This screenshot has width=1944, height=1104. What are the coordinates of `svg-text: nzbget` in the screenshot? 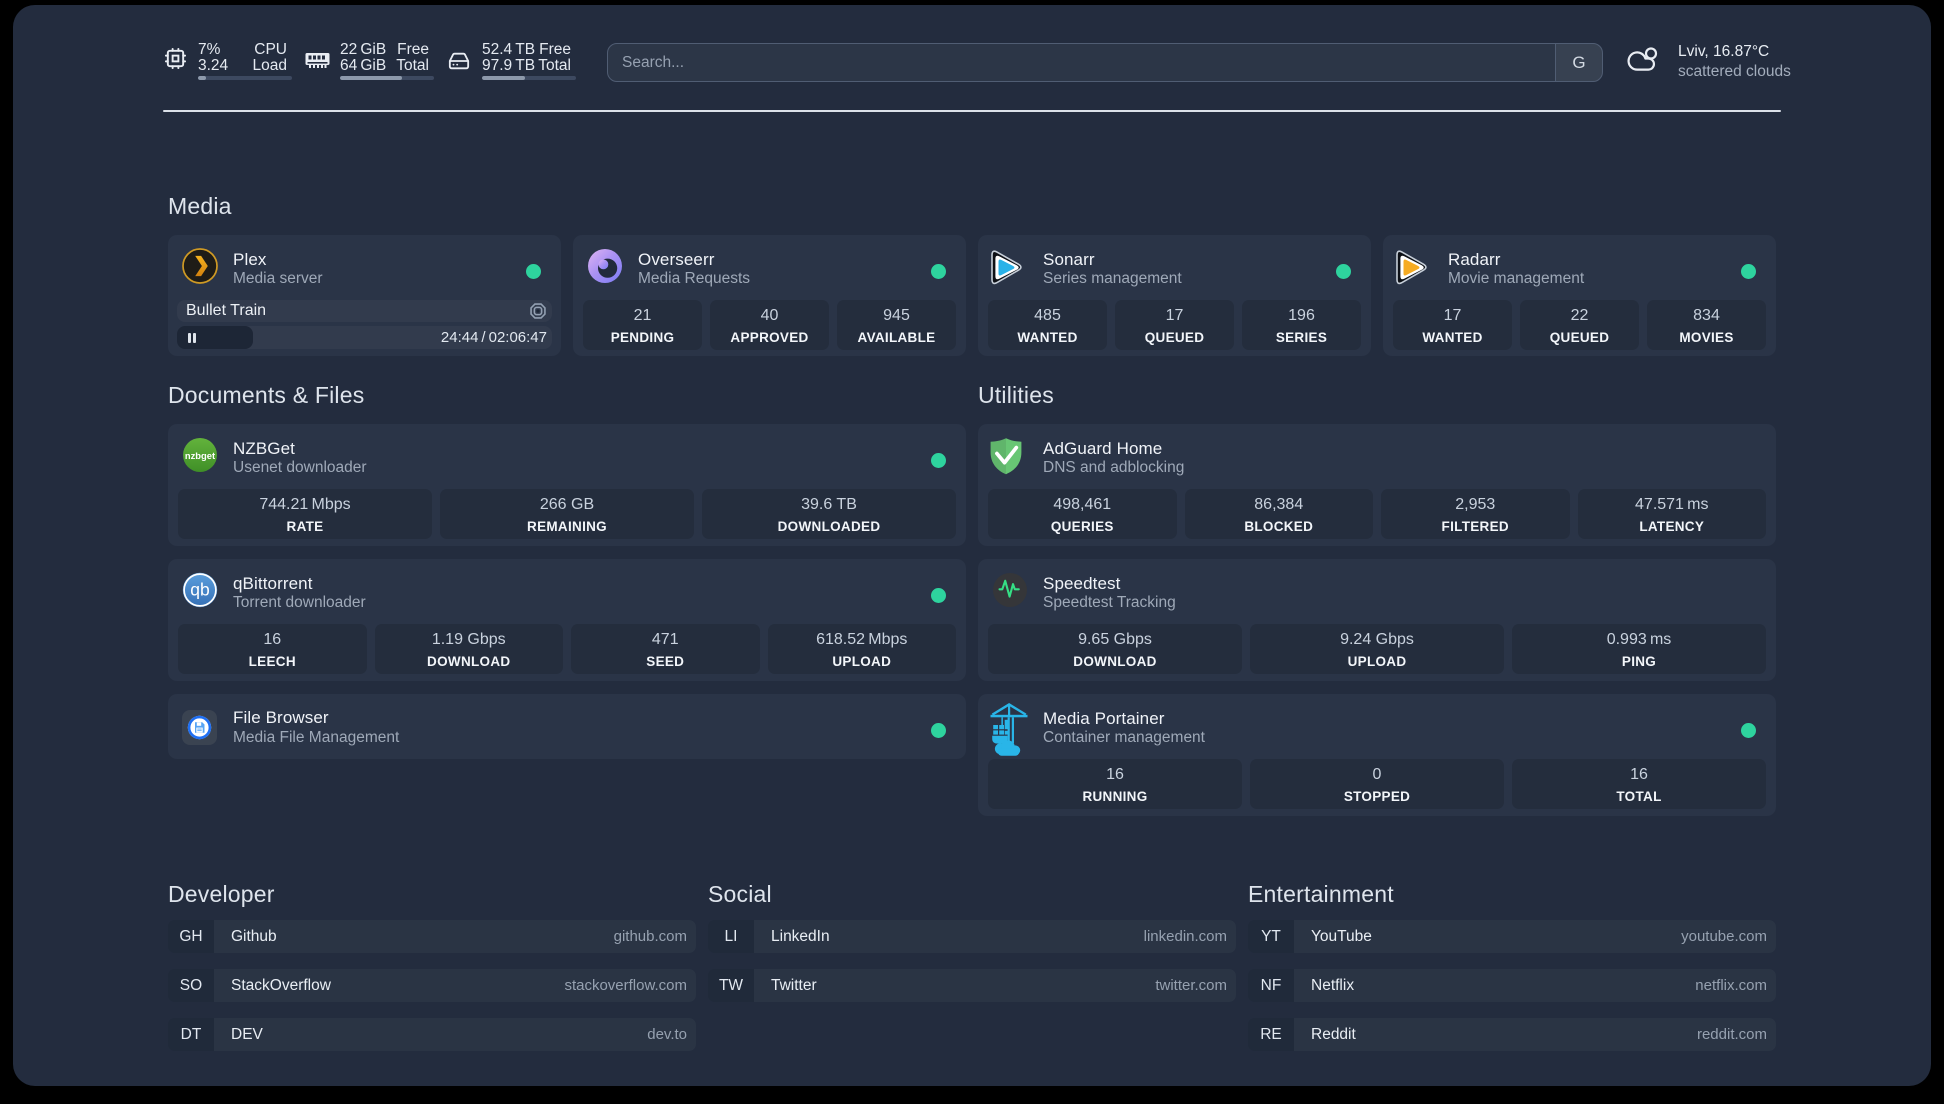 It's located at (200, 455).